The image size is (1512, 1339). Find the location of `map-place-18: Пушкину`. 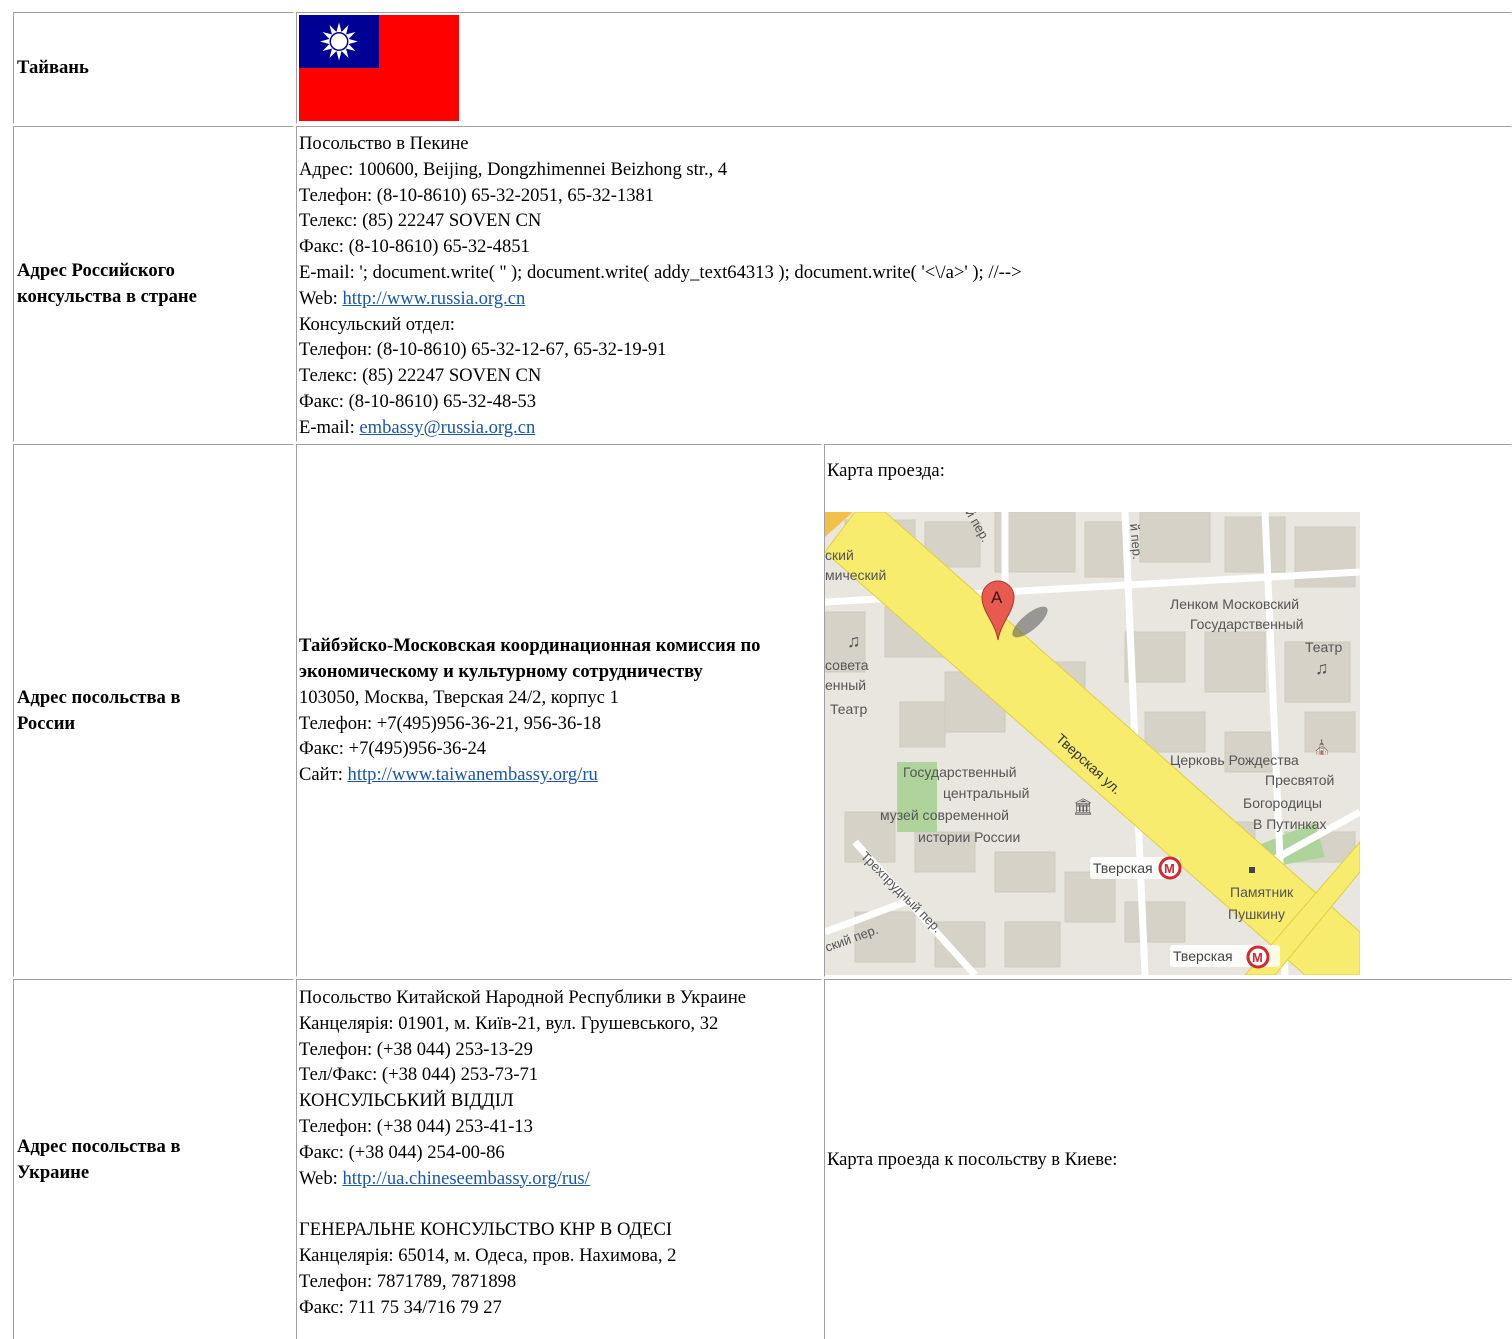

map-place-18: Пушкину is located at coordinates (1256, 914).